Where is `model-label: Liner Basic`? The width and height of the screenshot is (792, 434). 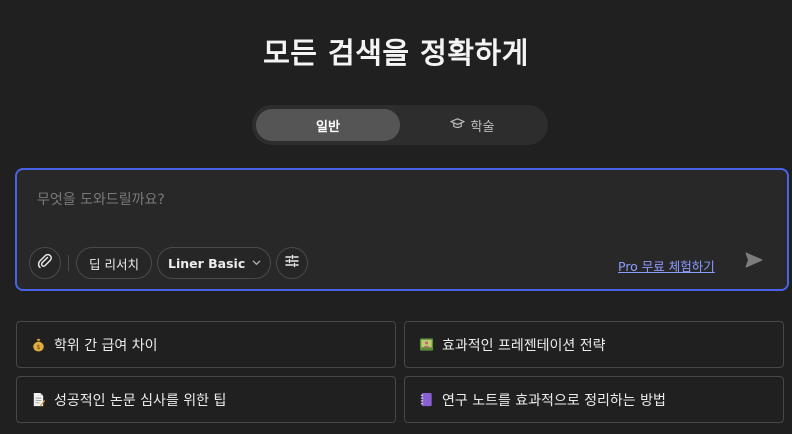 model-label: Liner Basic is located at coordinates (206, 263).